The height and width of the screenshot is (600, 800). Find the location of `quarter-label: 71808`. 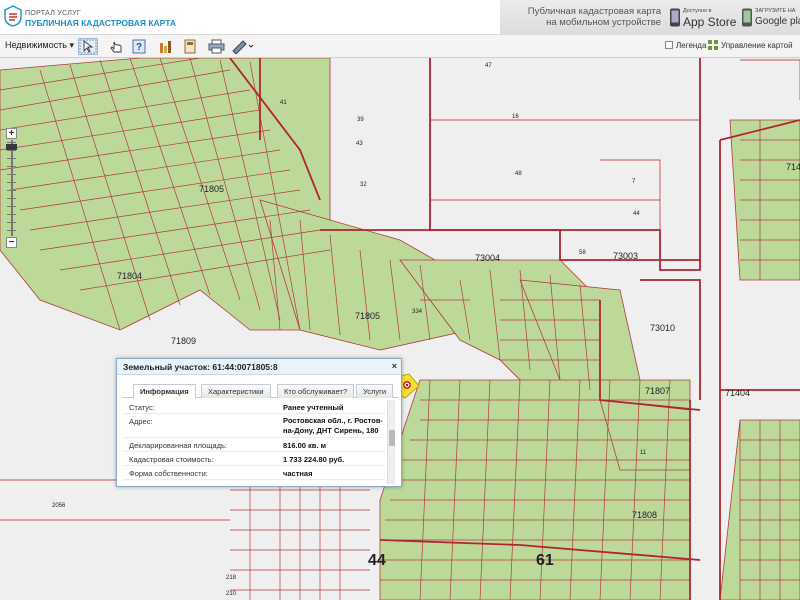

quarter-label: 71808 is located at coordinates (645, 515).